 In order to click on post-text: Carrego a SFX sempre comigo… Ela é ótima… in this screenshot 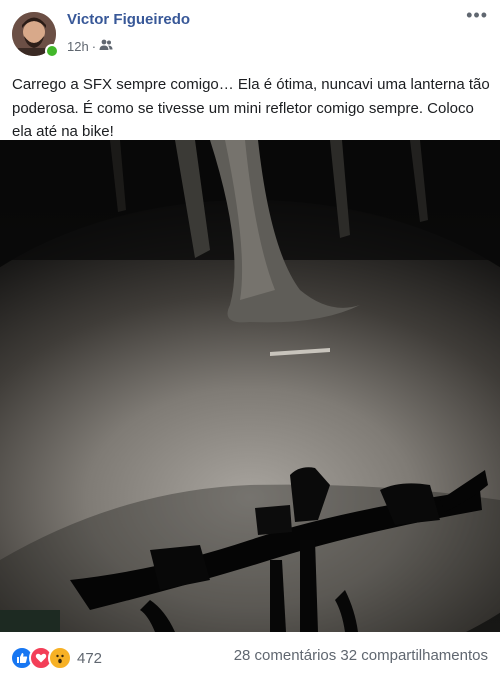, I will do `click(251, 108)`.